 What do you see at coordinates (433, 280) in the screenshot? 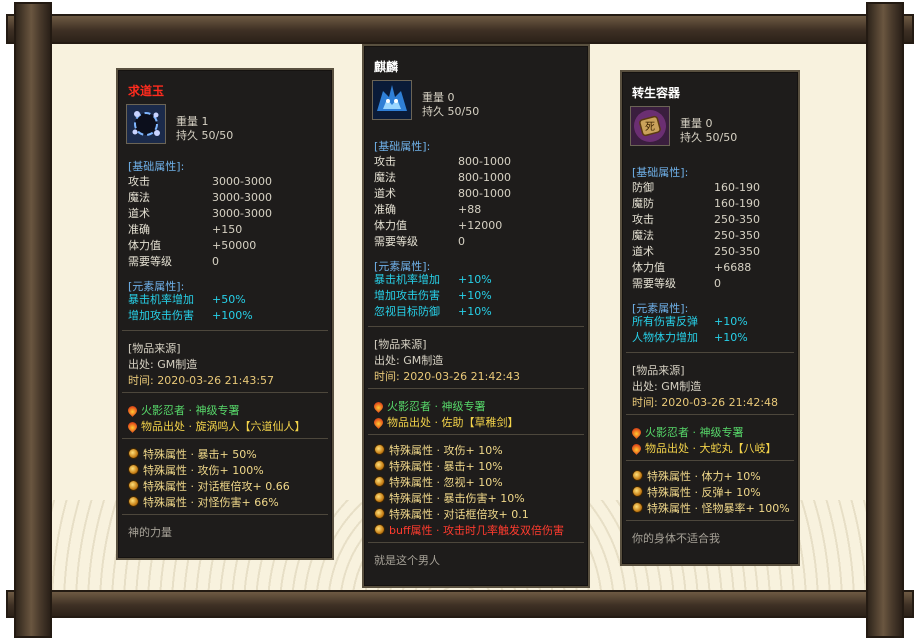
I see `elem-attr-row: 暴击机率增加 +10%` at bounding box center [433, 280].